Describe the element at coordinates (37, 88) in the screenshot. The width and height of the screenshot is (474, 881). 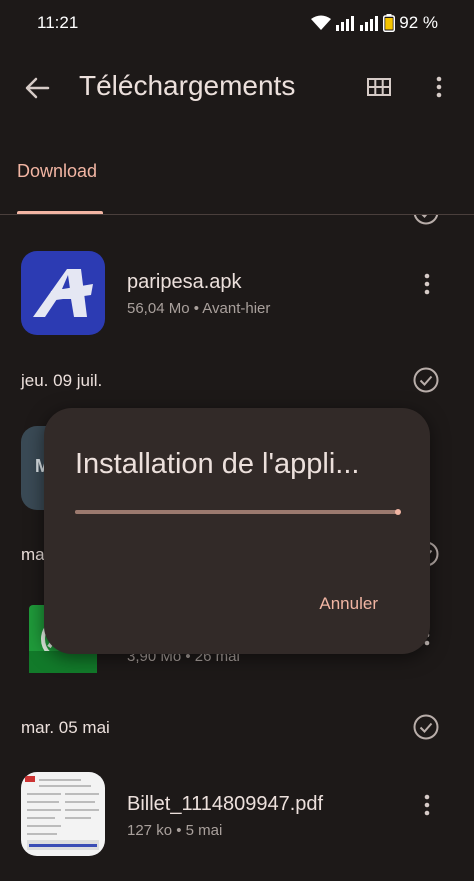
I see `back-arrow-icon` at that location.